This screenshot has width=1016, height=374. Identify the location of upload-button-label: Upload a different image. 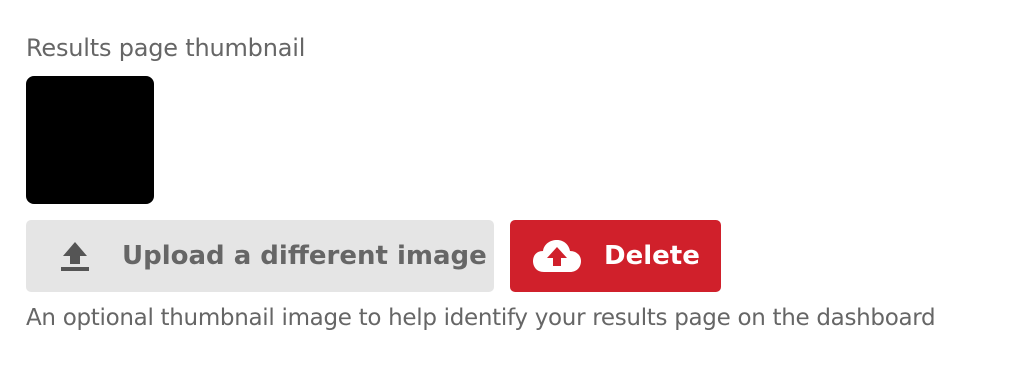
(304, 256).